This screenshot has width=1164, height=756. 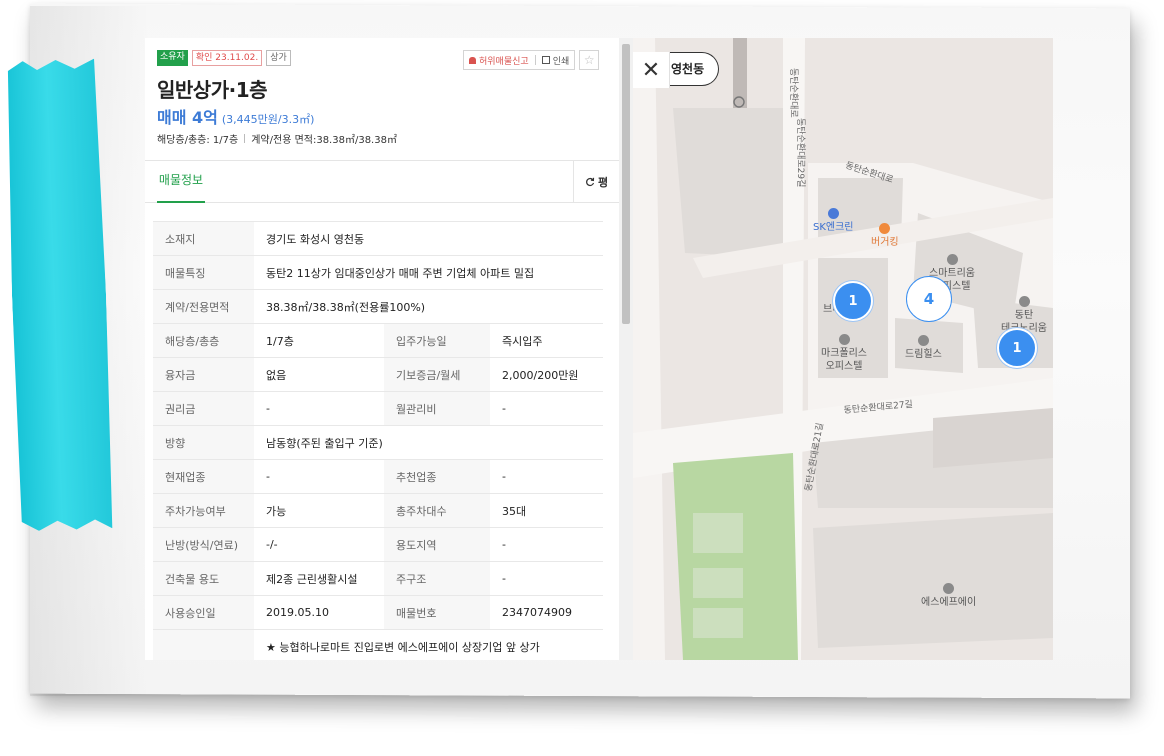 What do you see at coordinates (203, 612) in the screenshot?
I see `info-label: 사용승인일` at bounding box center [203, 612].